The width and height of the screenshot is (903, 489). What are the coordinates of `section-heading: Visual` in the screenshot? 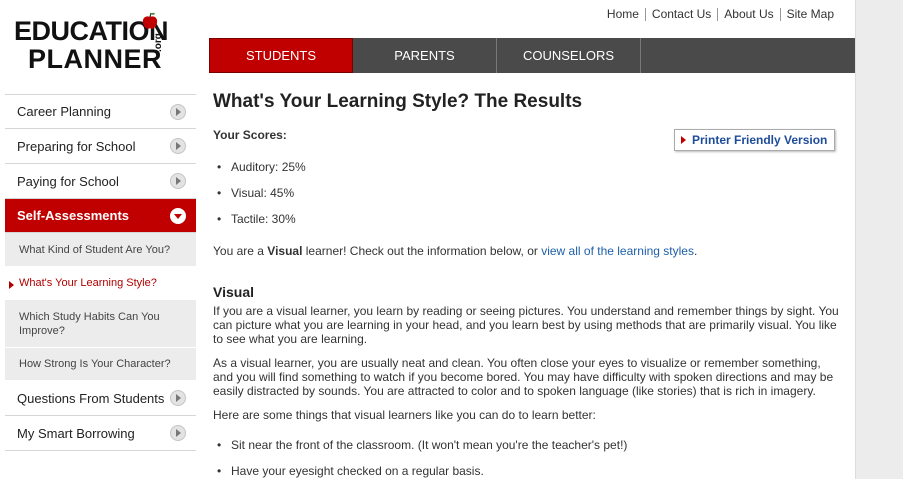 It's located at (233, 292).